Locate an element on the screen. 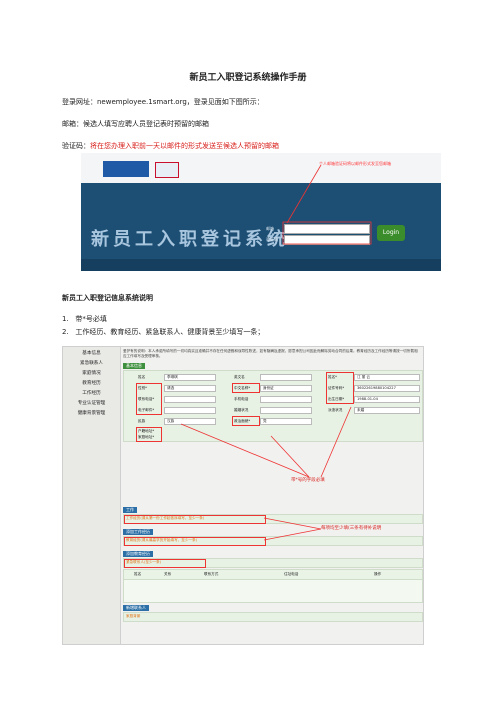 The image size is (496, 702). list-item-2: 2. 工作经历、教育经历、紧急联系人、健康背景至少填写一条； is located at coordinates (163, 332).